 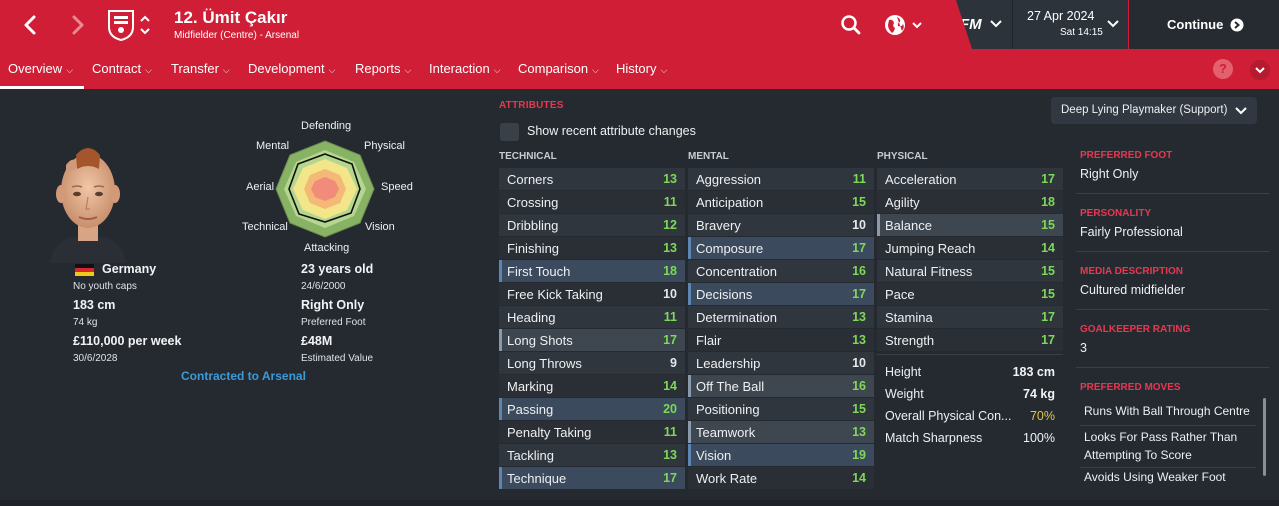 I want to click on attribute-row: Finishing 13, so click(x=592, y=248).